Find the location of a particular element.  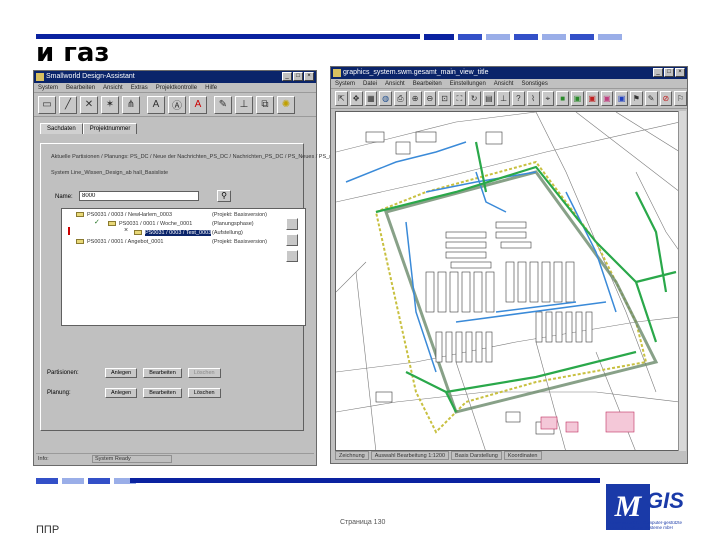

planning-create-button: Anlegen is located at coordinates (121, 393).